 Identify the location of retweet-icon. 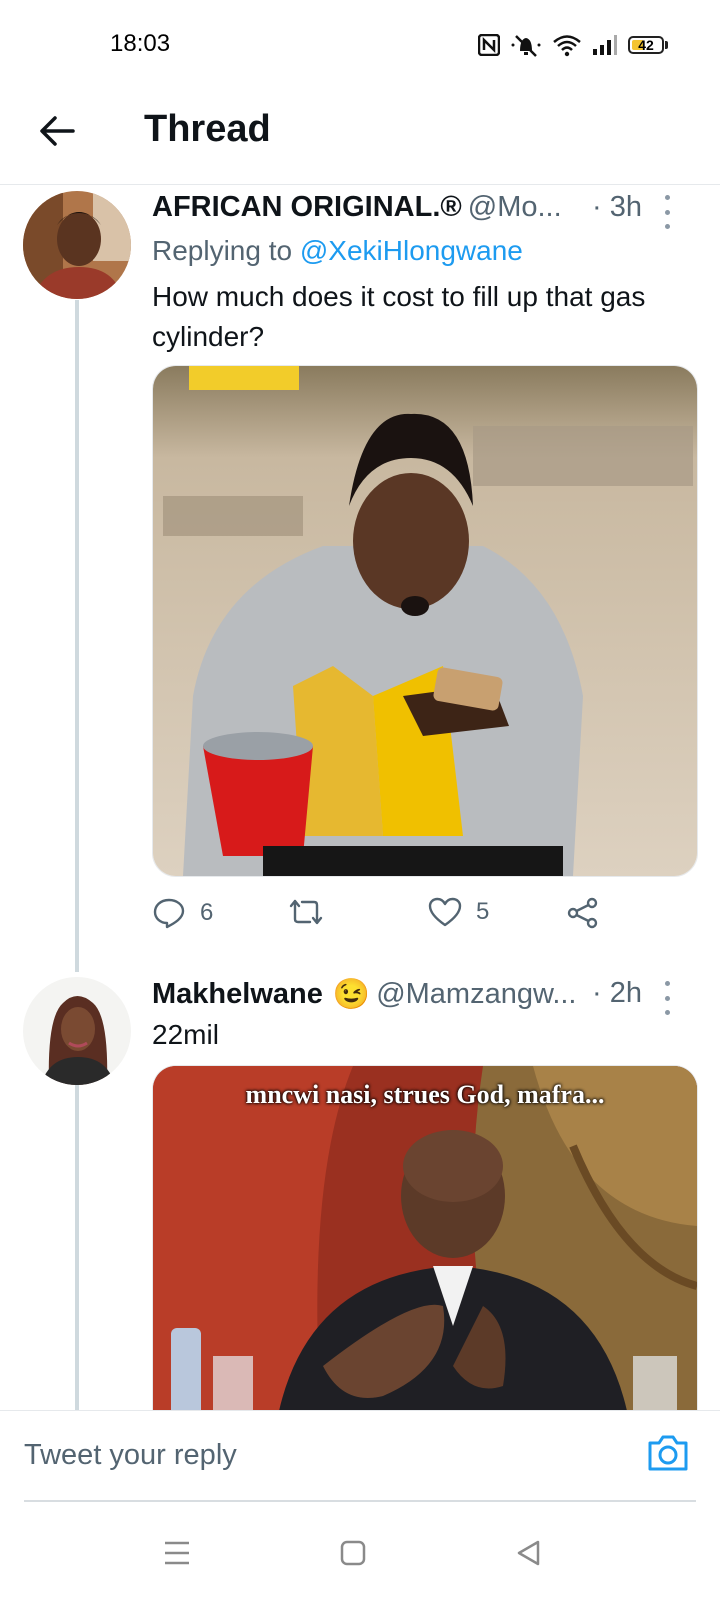
(306, 912).